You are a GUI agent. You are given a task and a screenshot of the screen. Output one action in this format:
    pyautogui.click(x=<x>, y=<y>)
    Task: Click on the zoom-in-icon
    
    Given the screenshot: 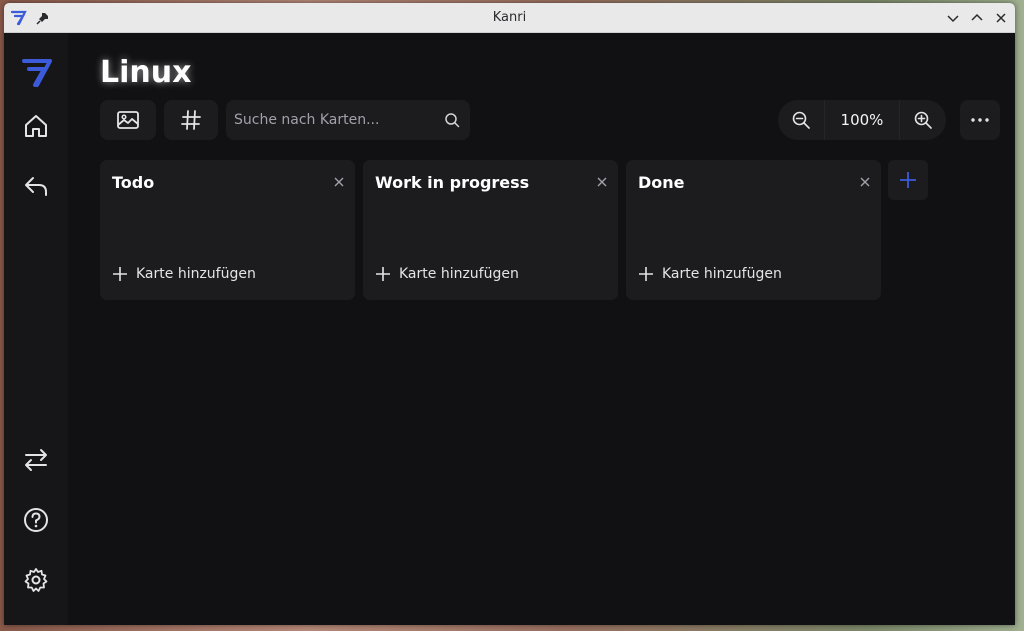 What is the action you would take?
    pyautogui.click(x=923, y=120)
    